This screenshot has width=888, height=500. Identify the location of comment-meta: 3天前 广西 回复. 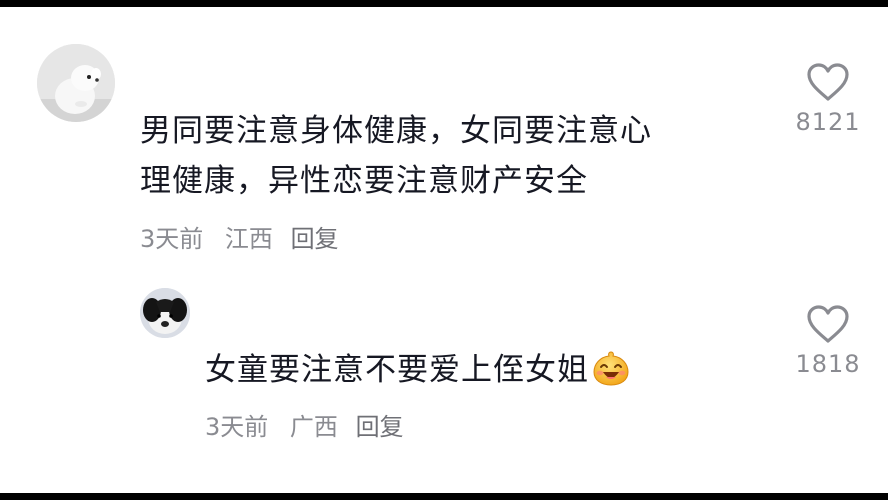
(304, 424).